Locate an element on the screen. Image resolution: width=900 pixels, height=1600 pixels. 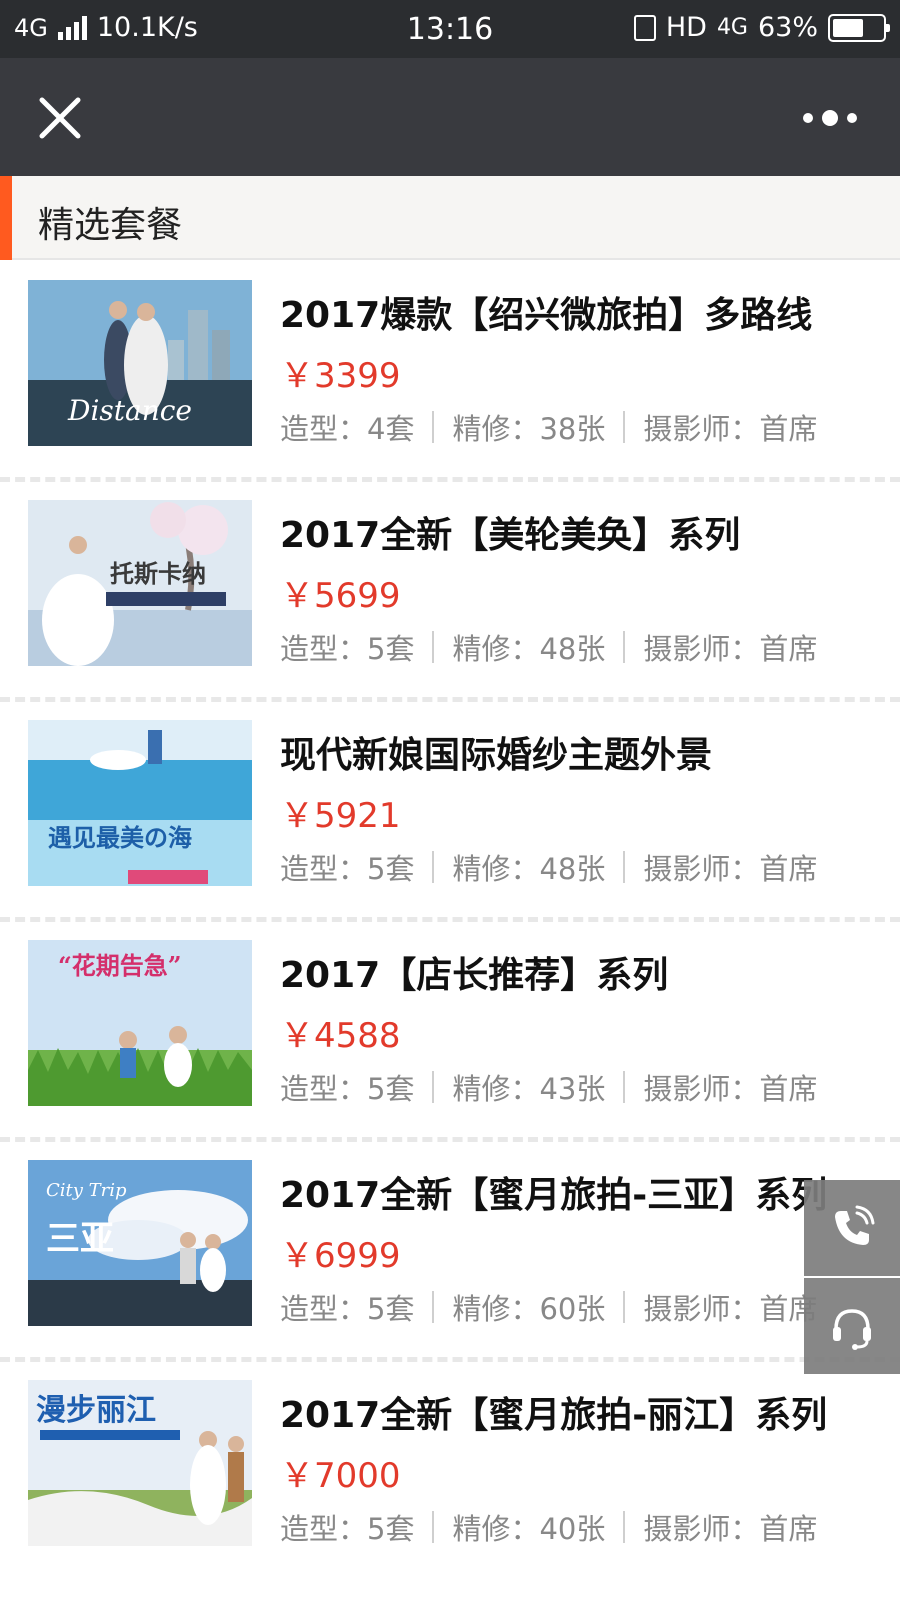
package-name: 2017全新【蜜月旅拍-三亚】系列 is located at coordinates (554, 1195).